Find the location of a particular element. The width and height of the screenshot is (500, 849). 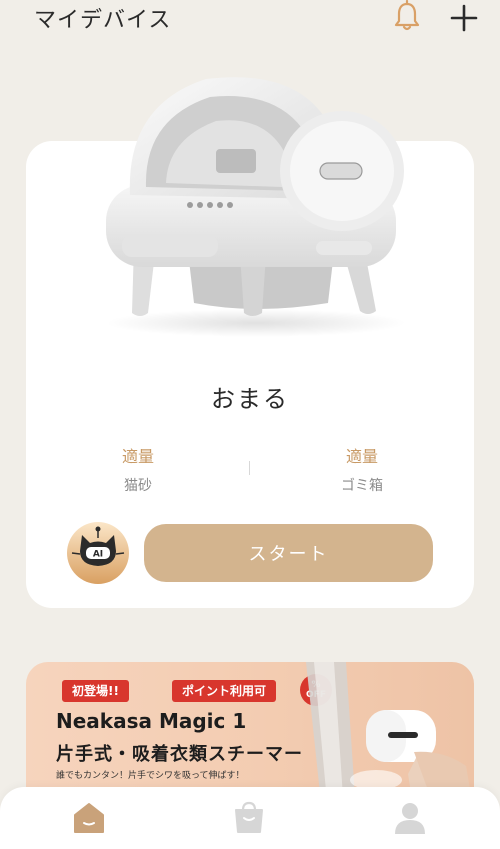

trash-status-label: ゴミ箱 is located at coordinates (362, 486).